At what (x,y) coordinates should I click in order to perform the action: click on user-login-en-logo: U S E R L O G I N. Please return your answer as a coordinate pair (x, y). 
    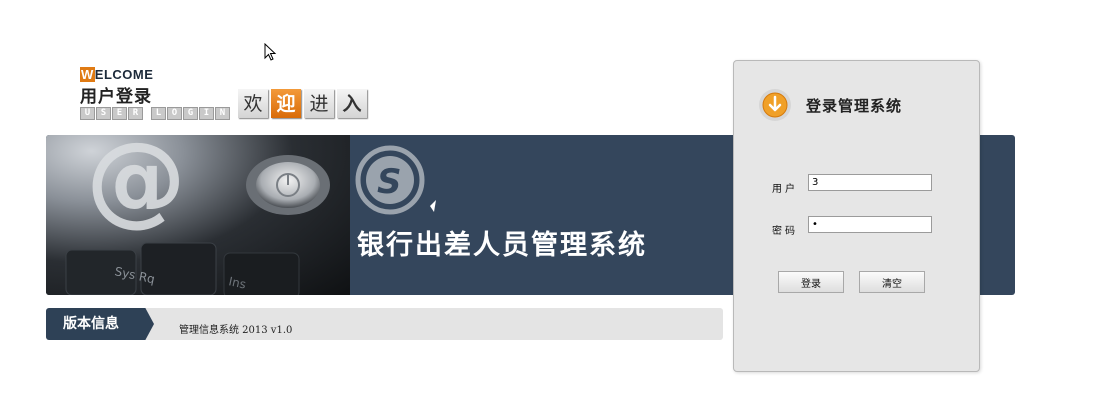
    Looking at the image, I should click on (155, 113).